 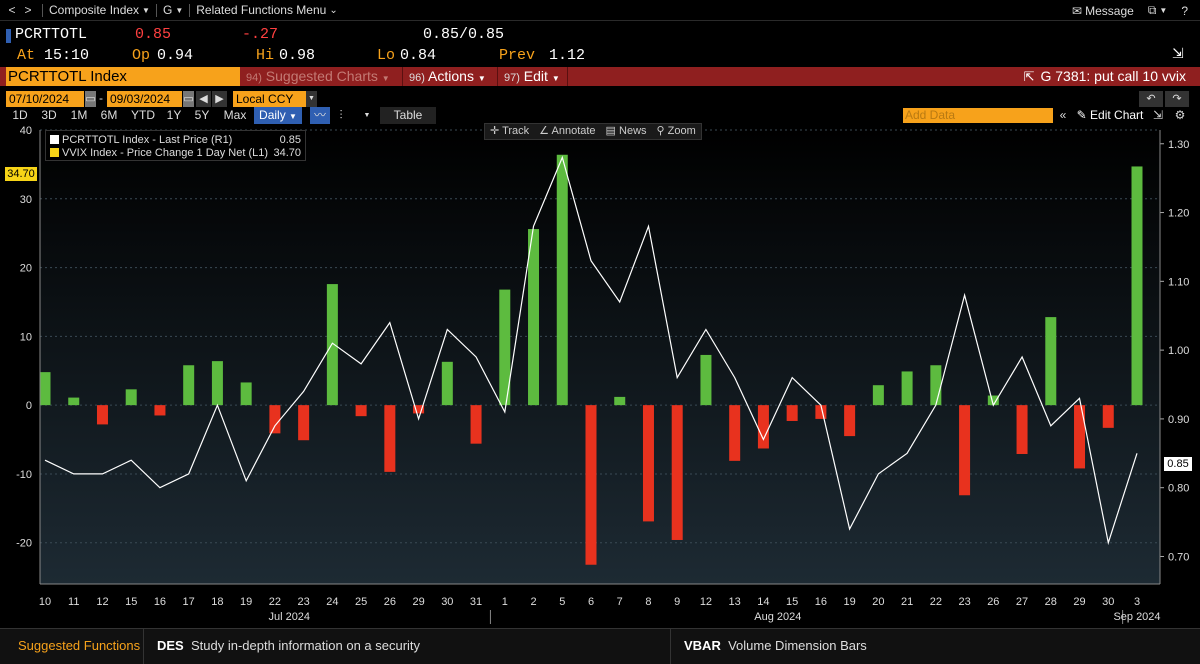 I want to click on month-label: Aug 2024, so click(x=777, y=617).